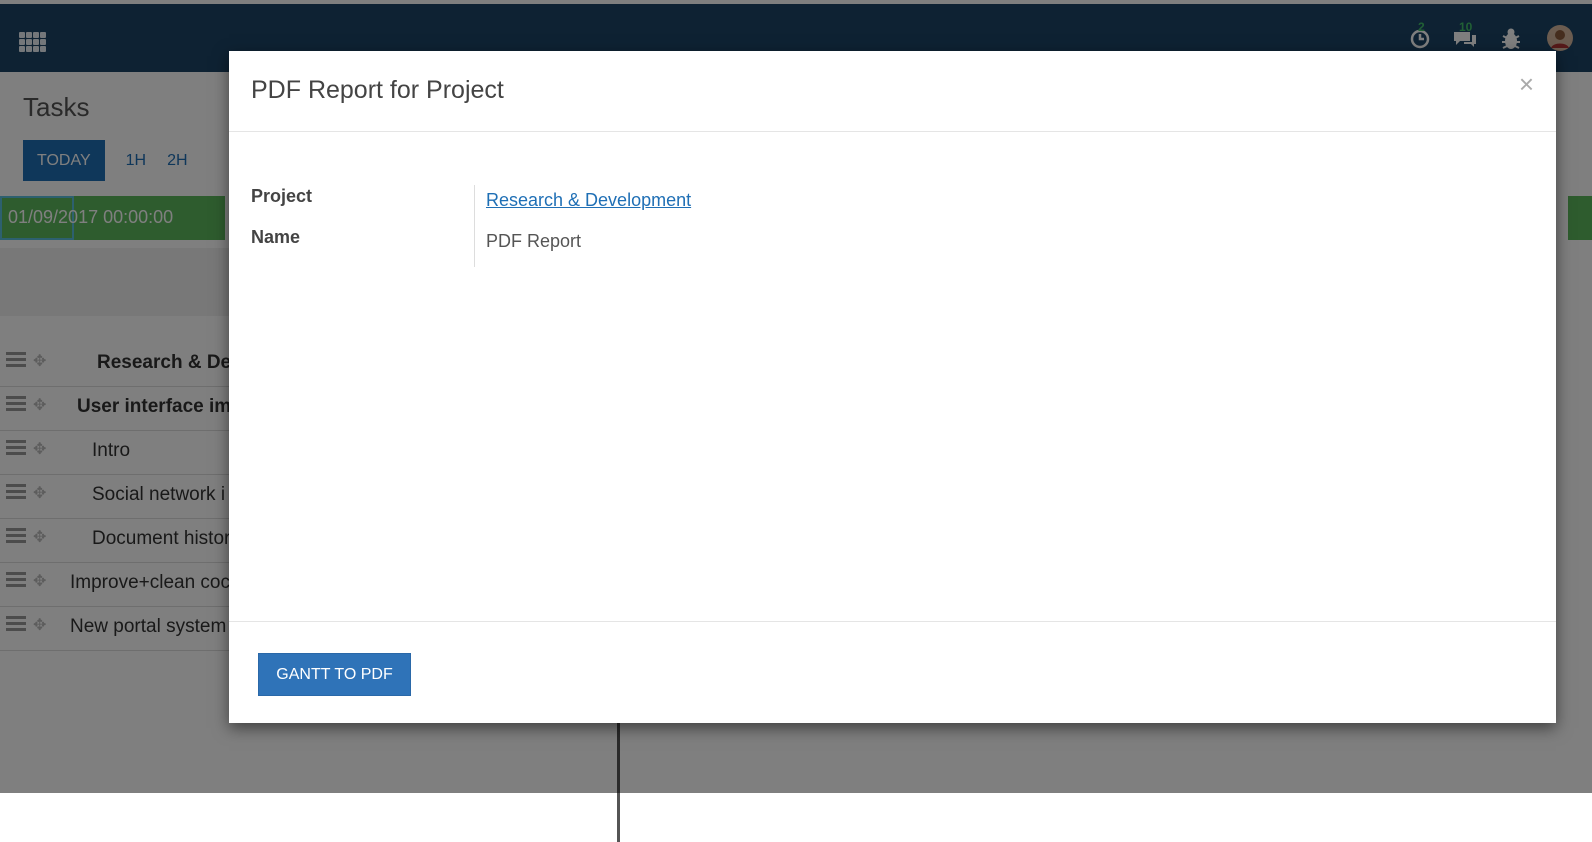  What do you see at coordinates (334, 674) in the screenshot?
I see `gantt-to-pdf-button: GANTT TO PDF` at bounding box center [334, 674].